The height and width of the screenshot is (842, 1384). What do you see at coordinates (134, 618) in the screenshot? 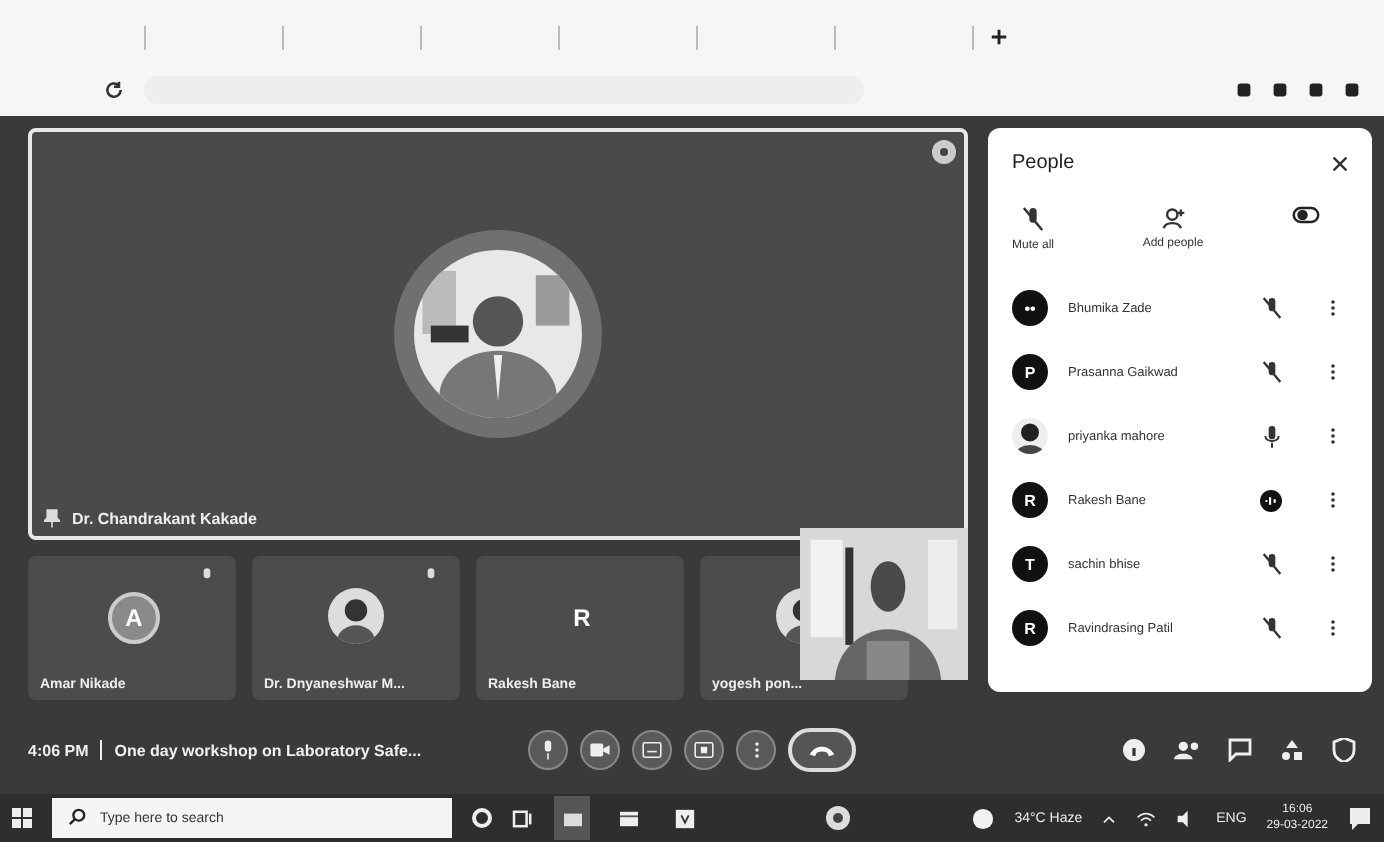
I see `avatar: A` at bounding box center [134, 618].